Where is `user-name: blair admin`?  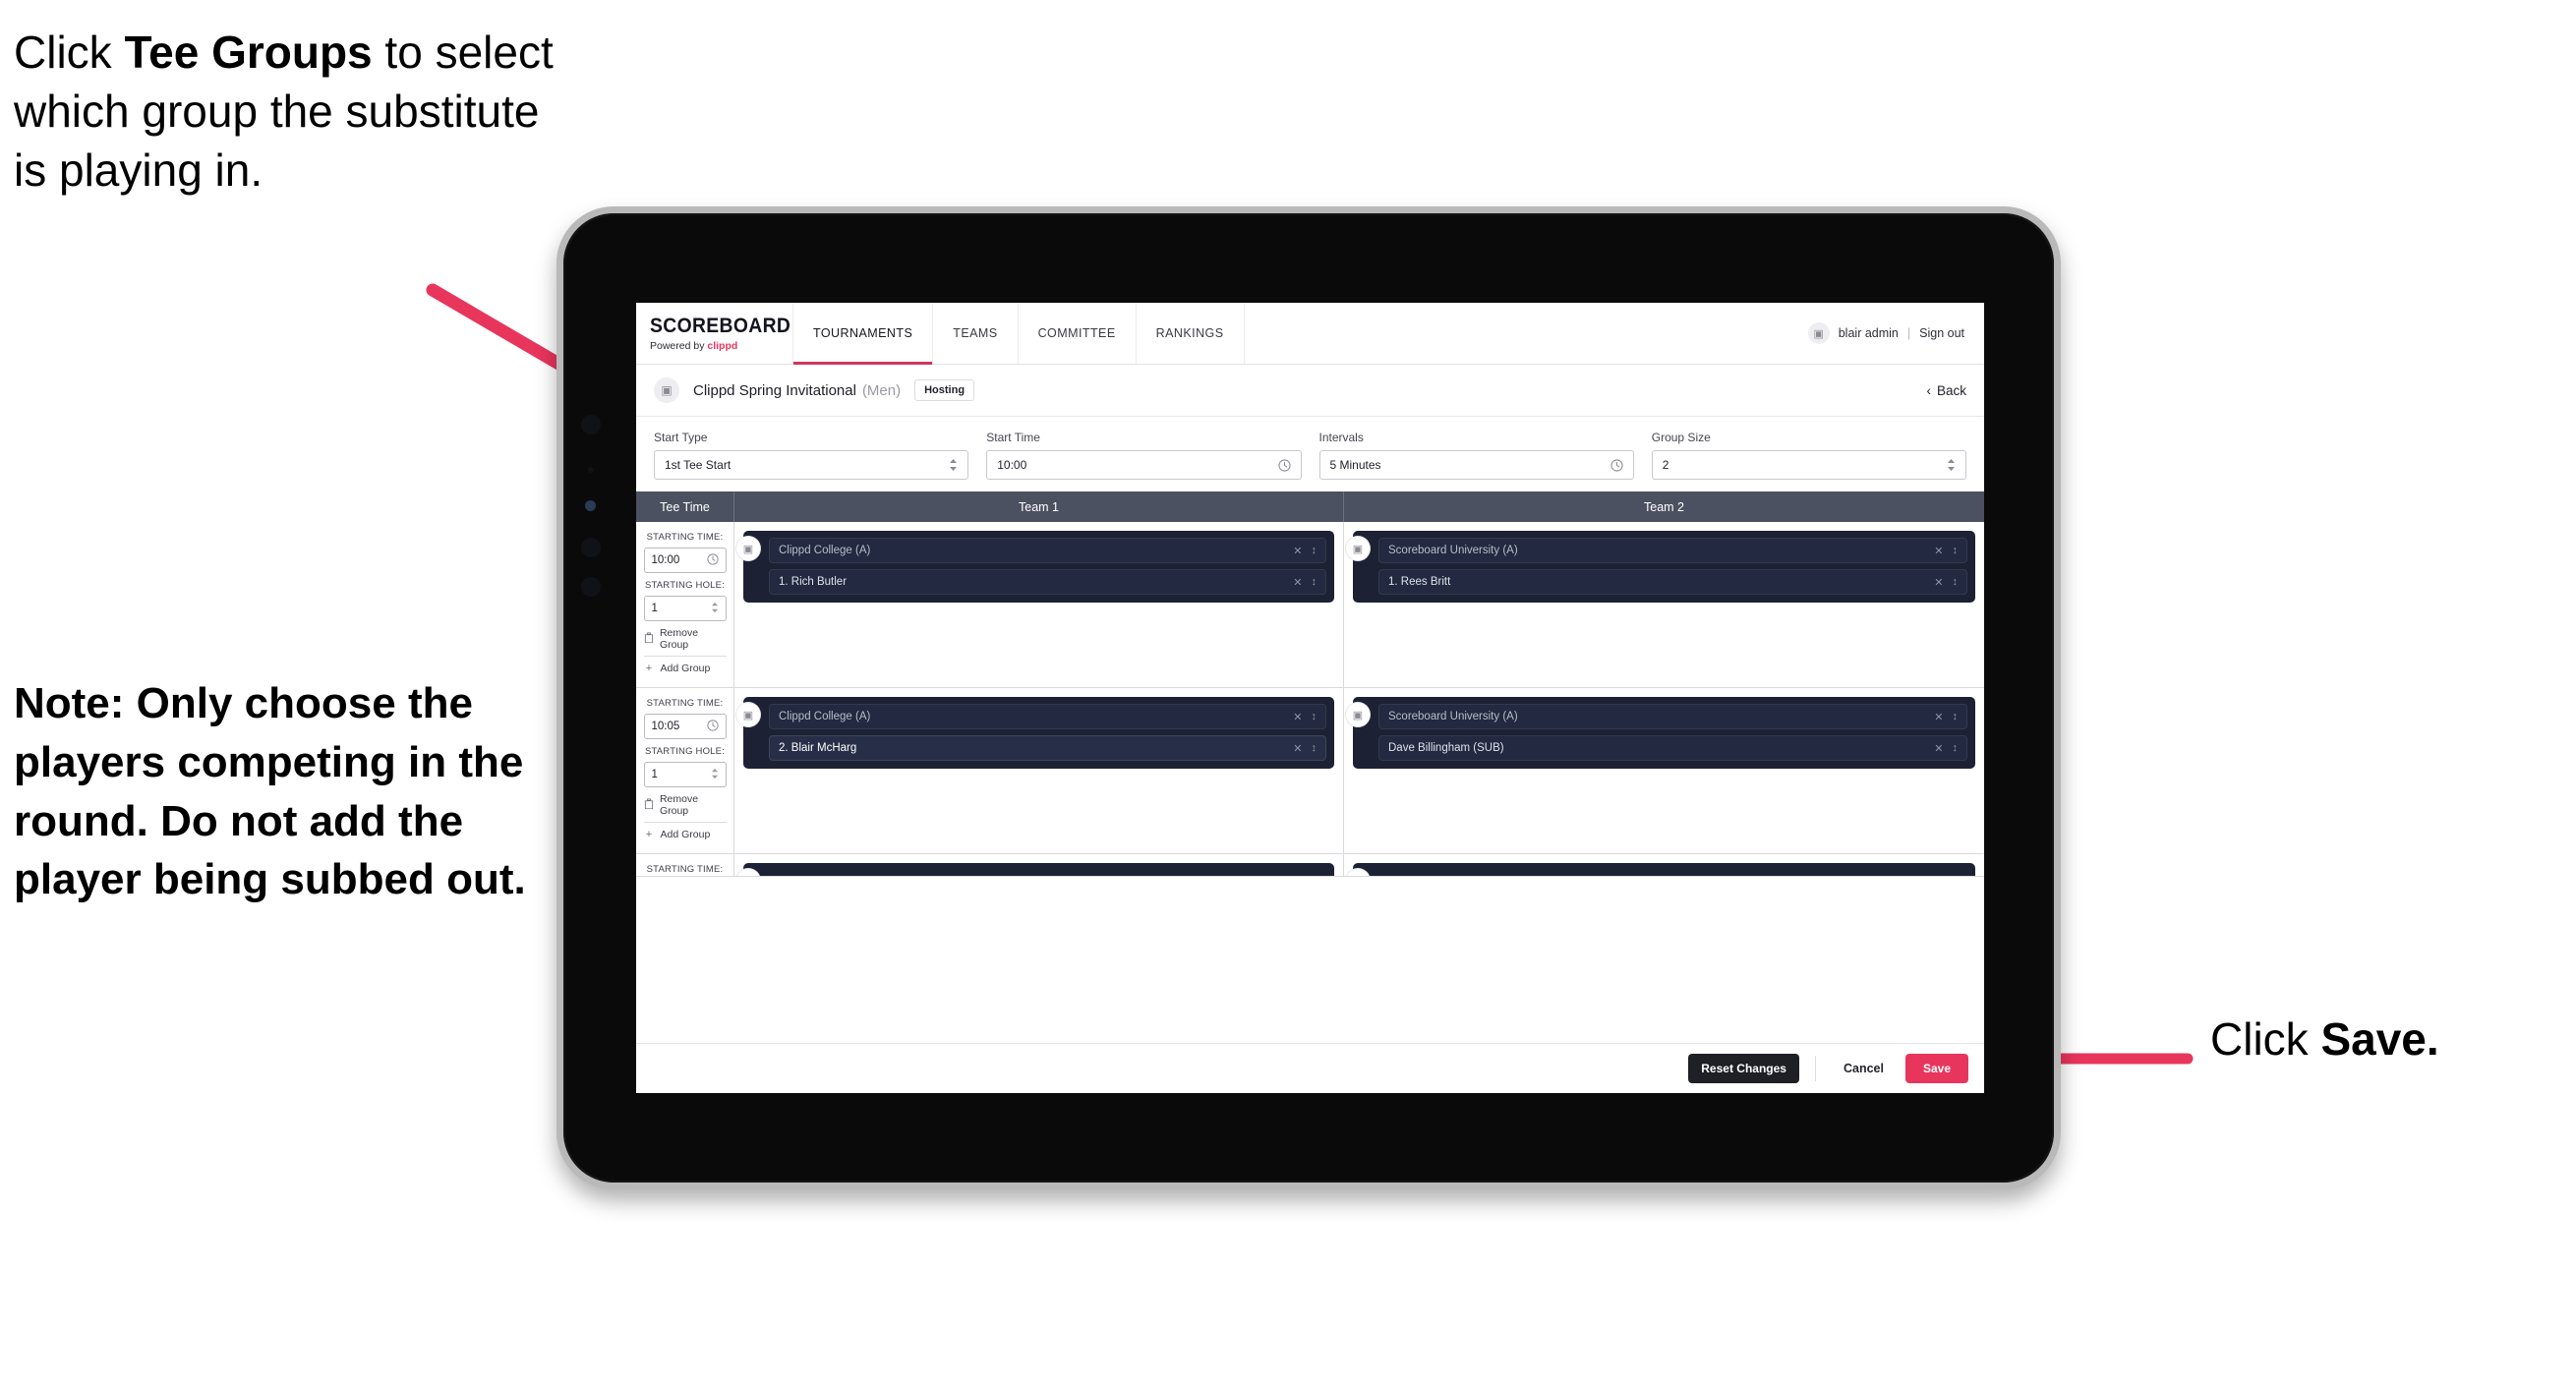 user-name: blair admin is located at coordinates (1868, 333).